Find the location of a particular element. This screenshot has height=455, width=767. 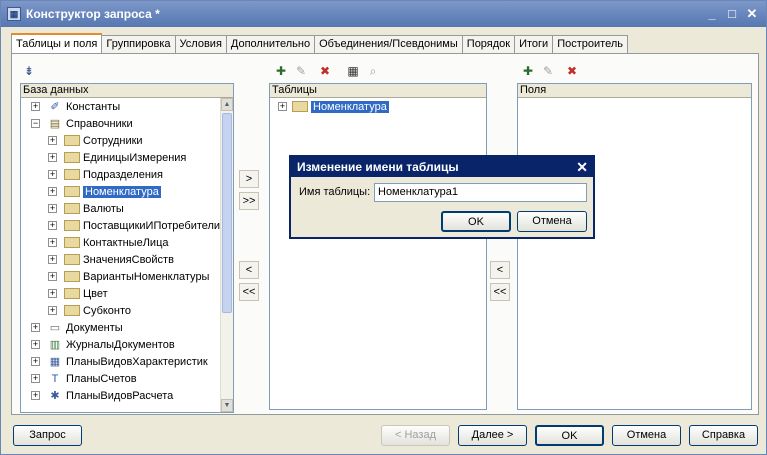

tree-item: + Субконто is located at coordinates (127, 310).